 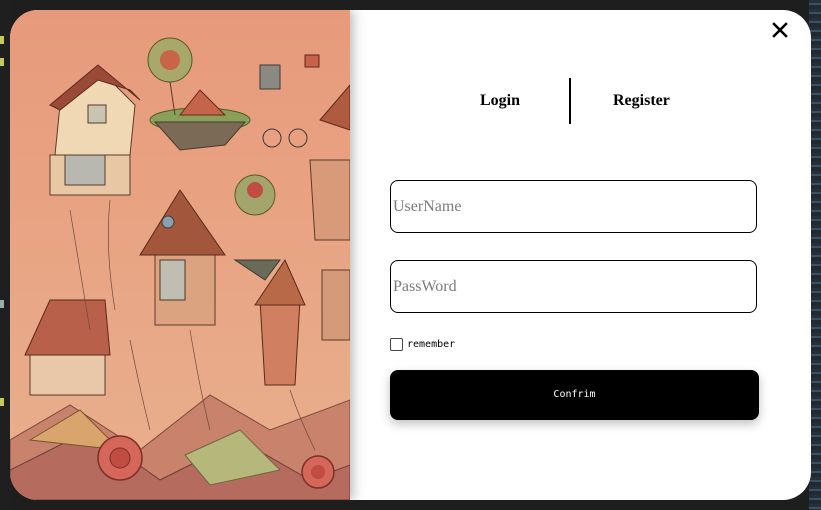 I want to click on auth-tabs: Login Register, so click(x=590, y=101).